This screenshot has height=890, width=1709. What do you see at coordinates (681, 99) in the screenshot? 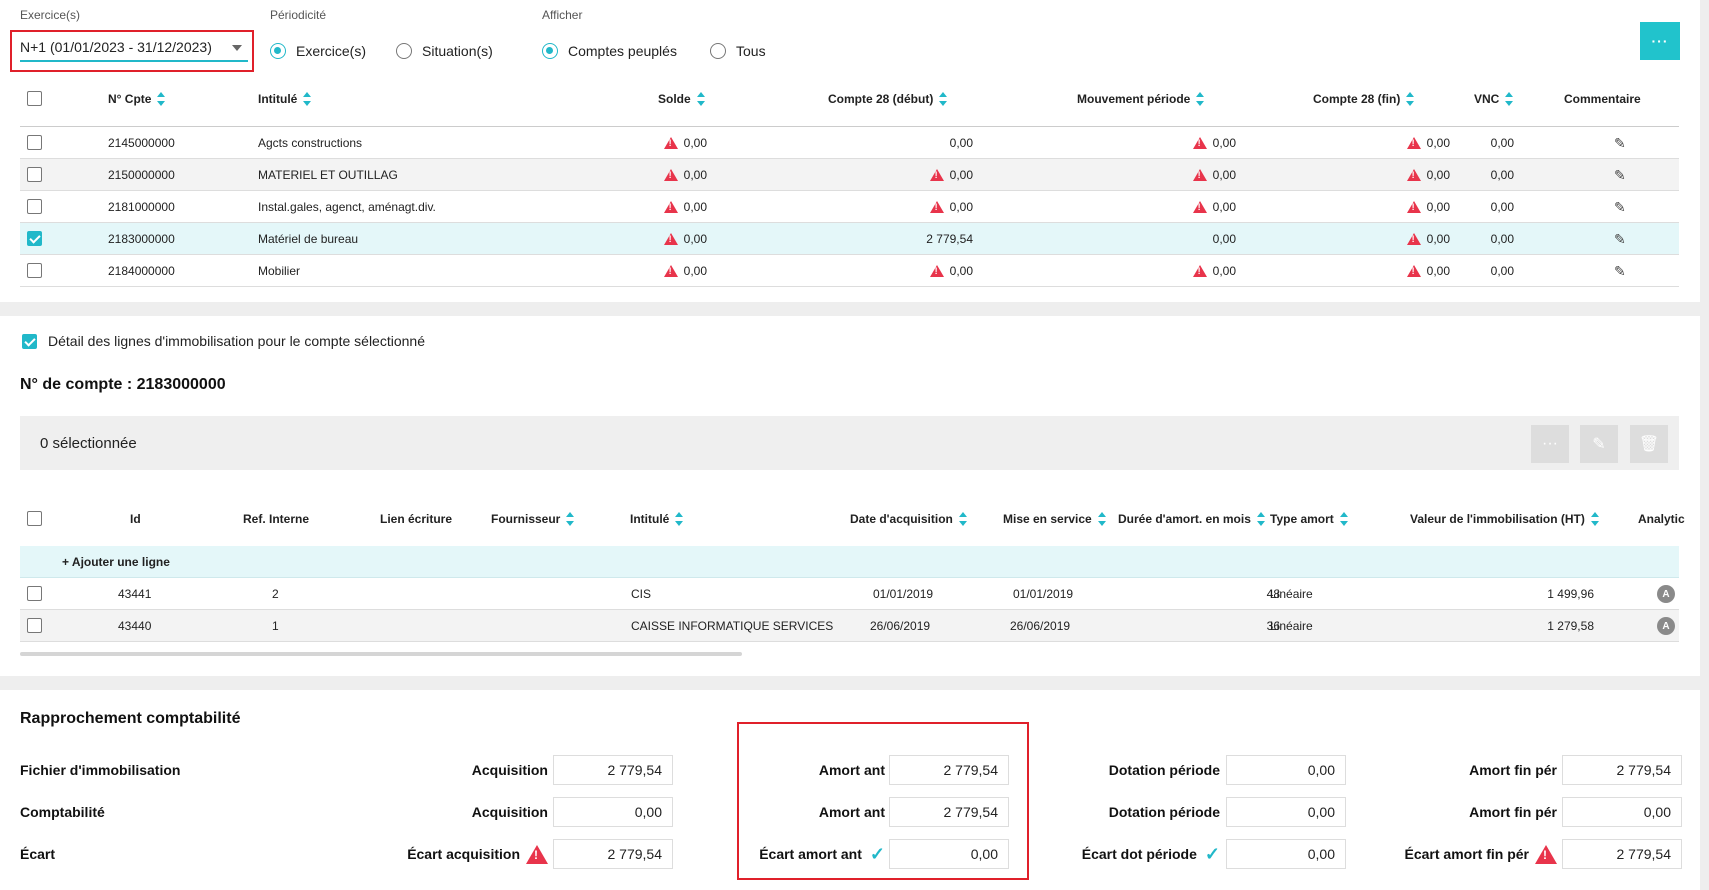
I see `col-solde: Solde` at bounding box center [681, 99].